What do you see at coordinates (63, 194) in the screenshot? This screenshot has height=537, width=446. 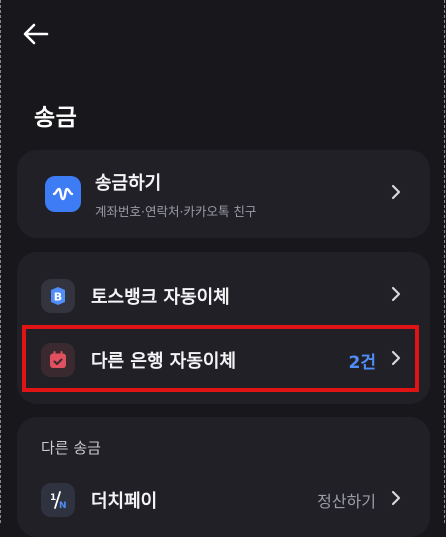 I see `toss-send-icon` at bounding box center [63, 194].